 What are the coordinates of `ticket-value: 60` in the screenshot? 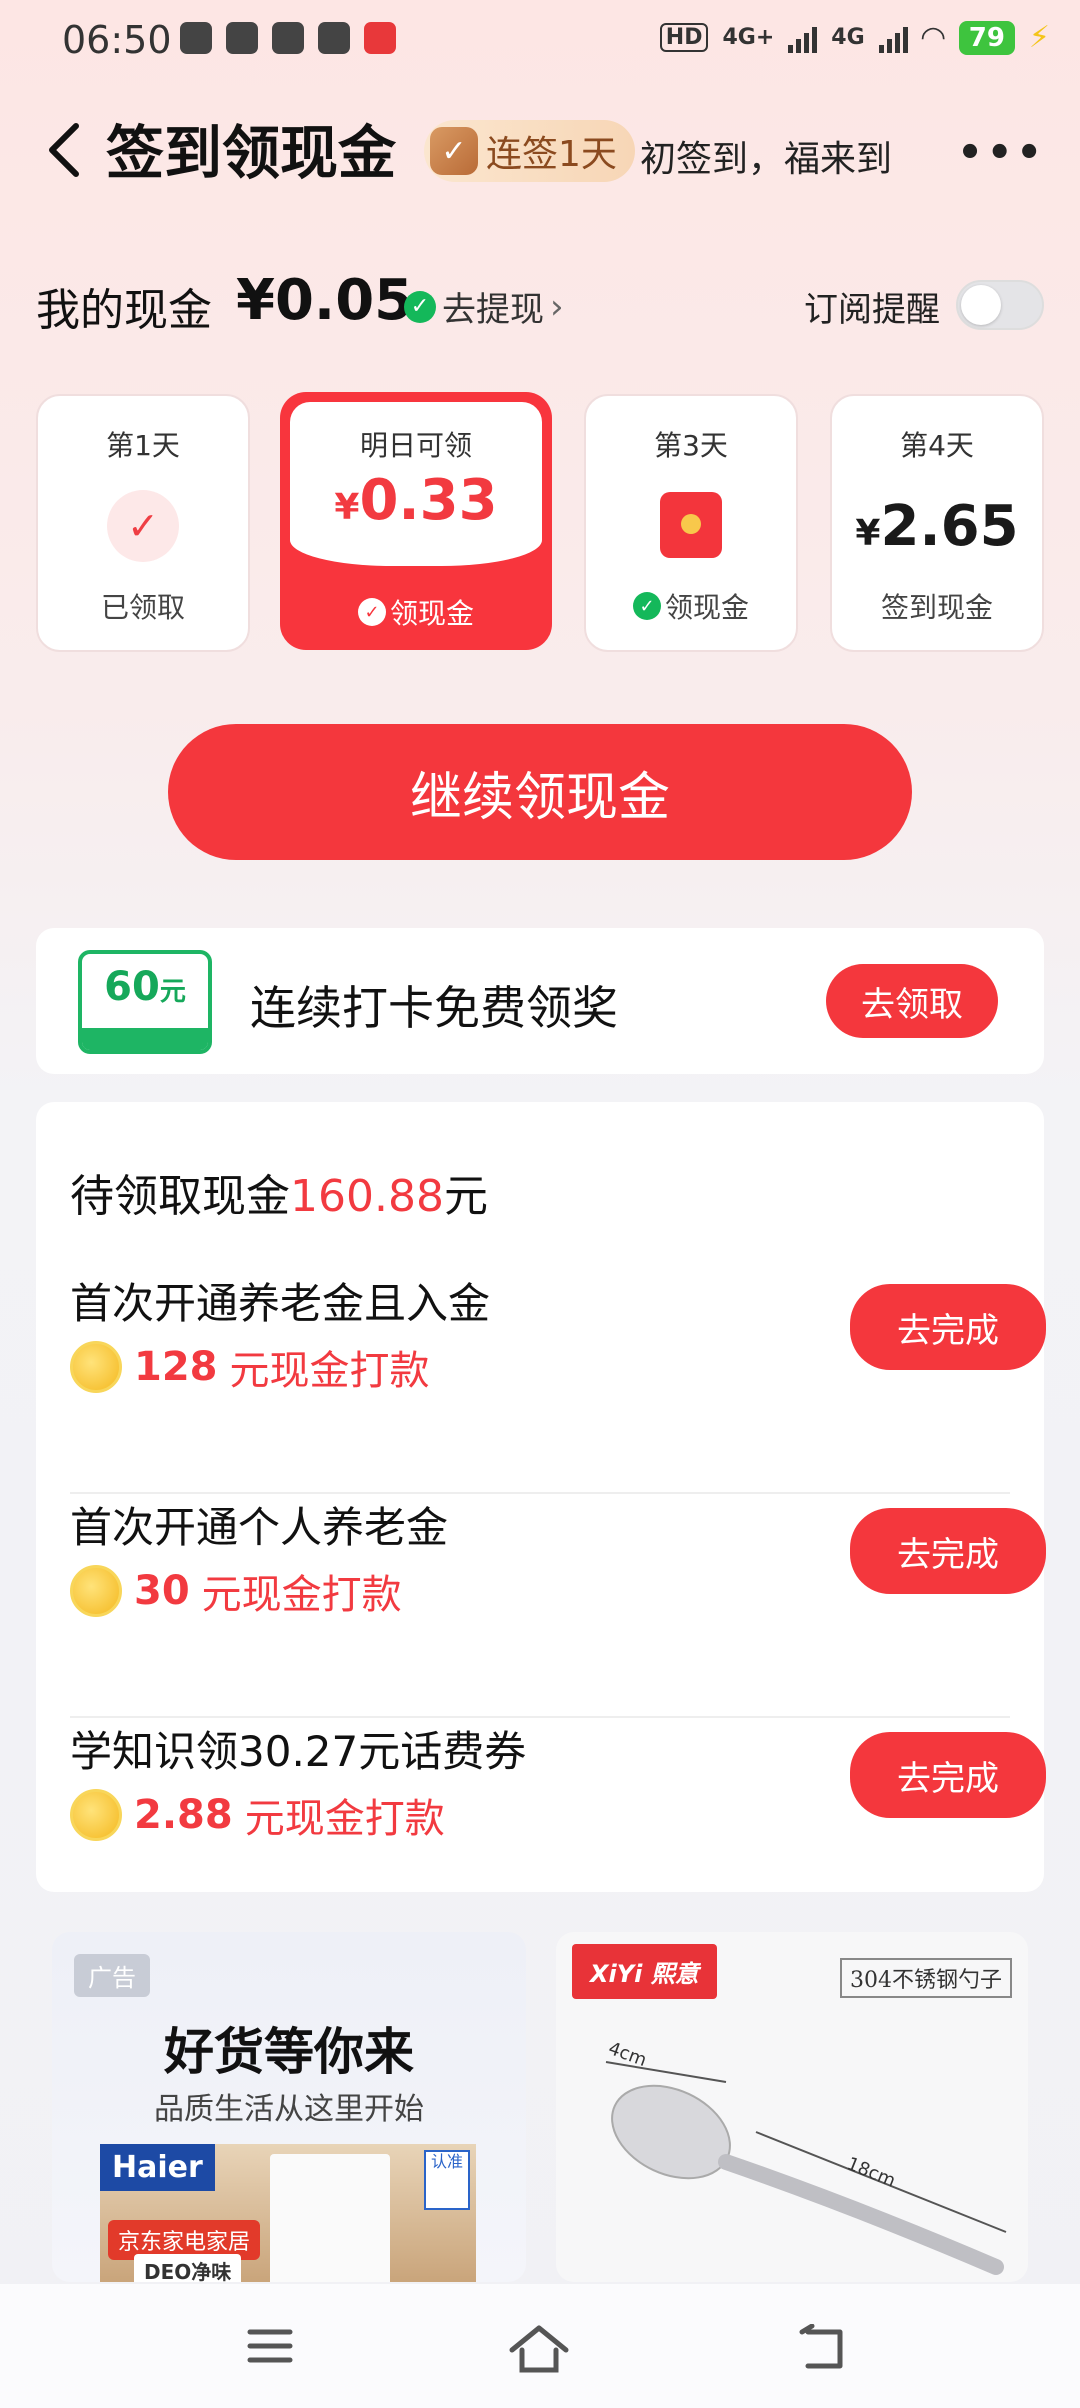 It's located at (132, 987).